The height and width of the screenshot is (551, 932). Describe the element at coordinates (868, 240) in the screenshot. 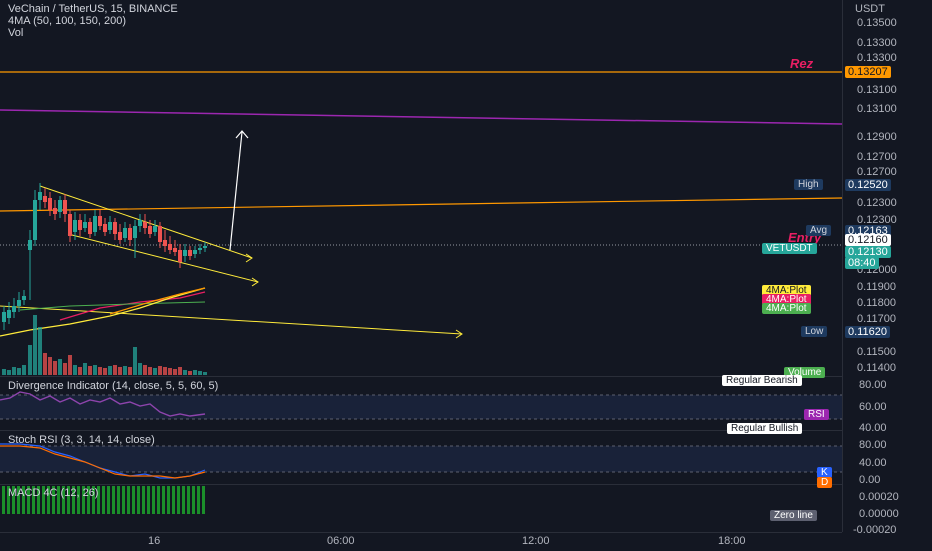

I see `last-price-label: 0.12160` at that location.